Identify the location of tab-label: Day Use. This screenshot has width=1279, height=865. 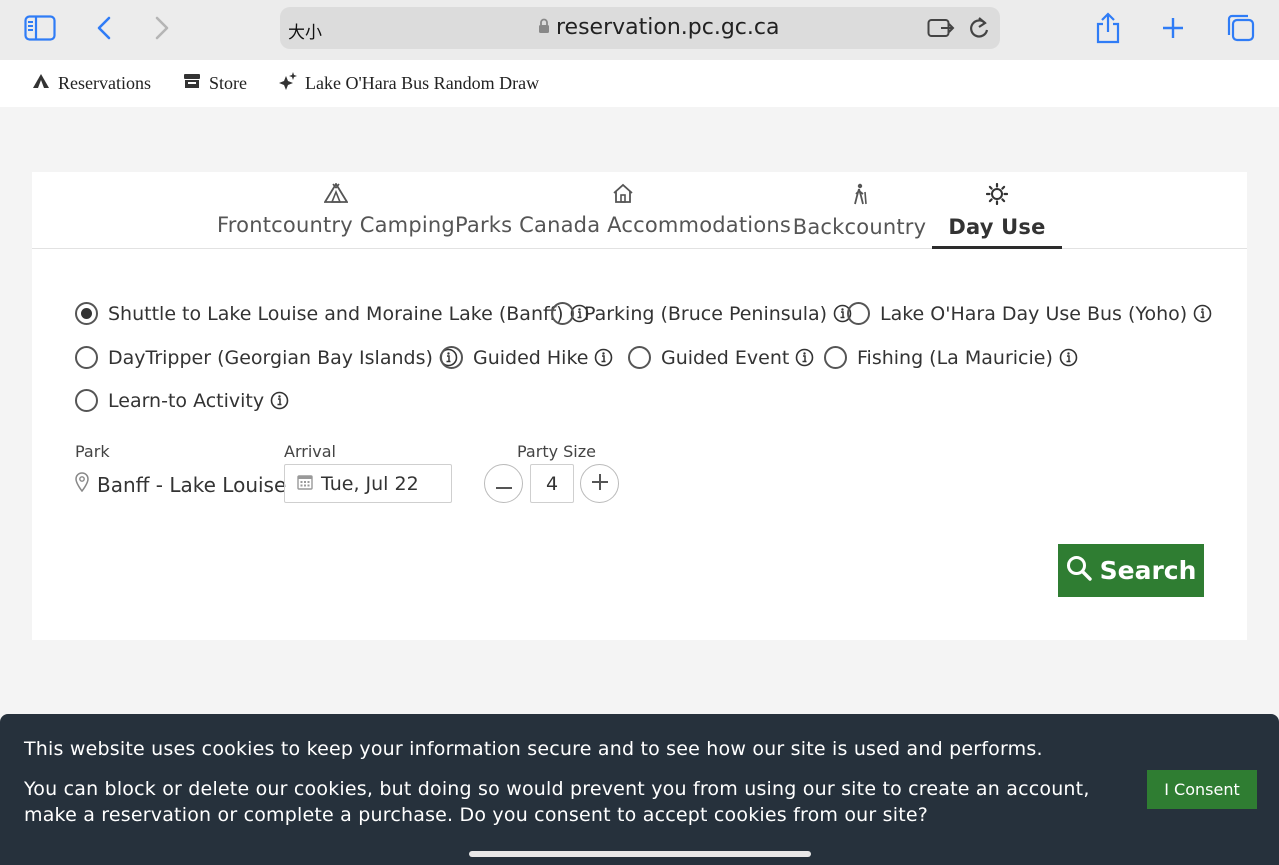
(997, 227).